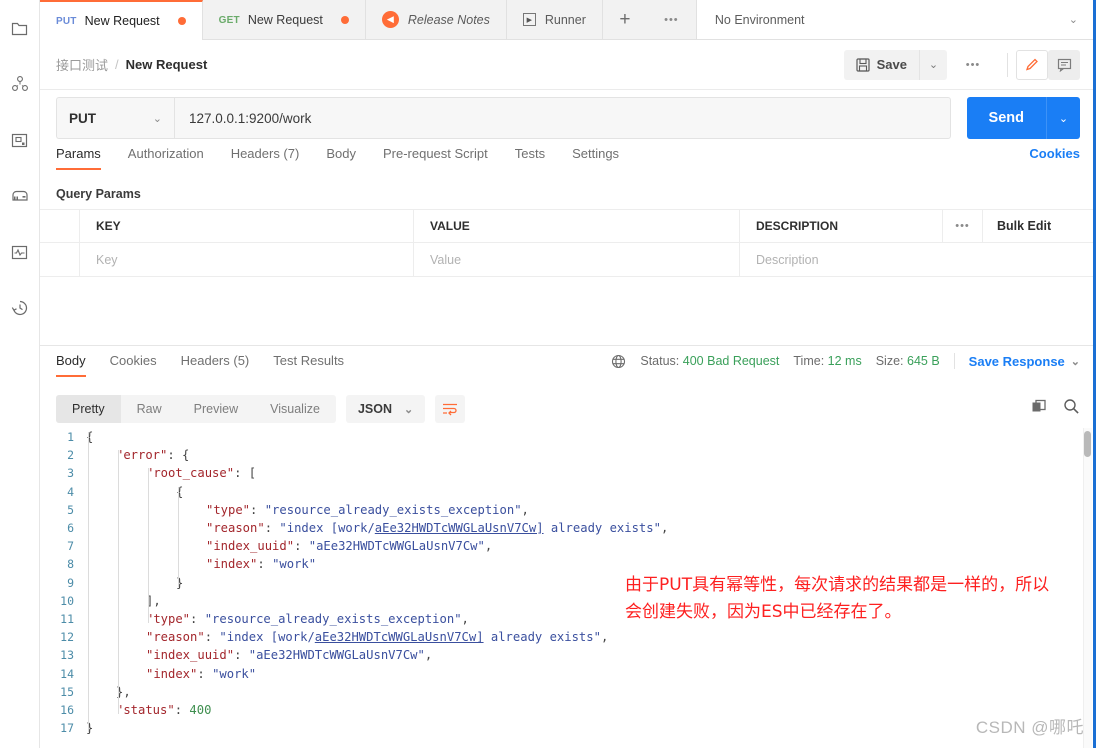  Describe the element at coordinates (1087, 588) in the screenshot. I see `code-scroll-track` at that location.